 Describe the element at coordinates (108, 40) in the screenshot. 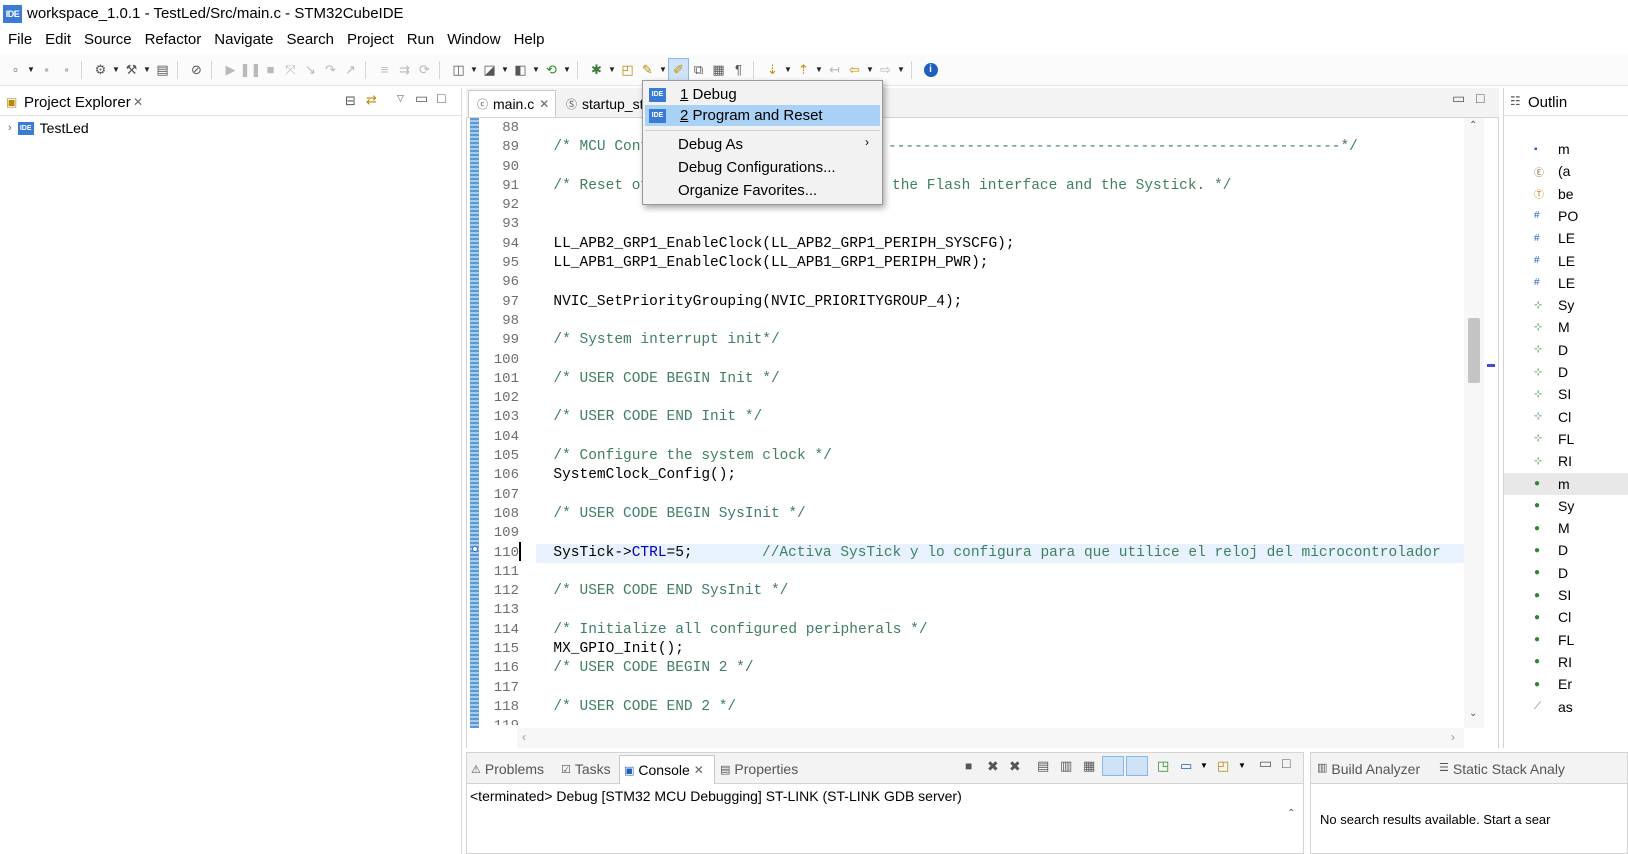

I see `menu-source: Source` at that location.